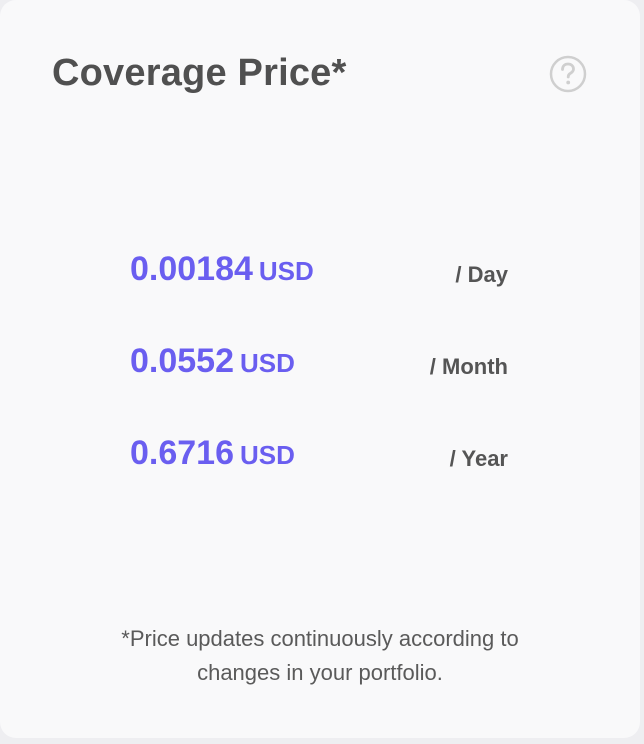 The height and width of the screenshot is (744, 644). What do you see at coordinates (320, 456) in the screenshot?
I see `price-row-year: 0.6716 USD / Year` at bounding box center [320, 456].